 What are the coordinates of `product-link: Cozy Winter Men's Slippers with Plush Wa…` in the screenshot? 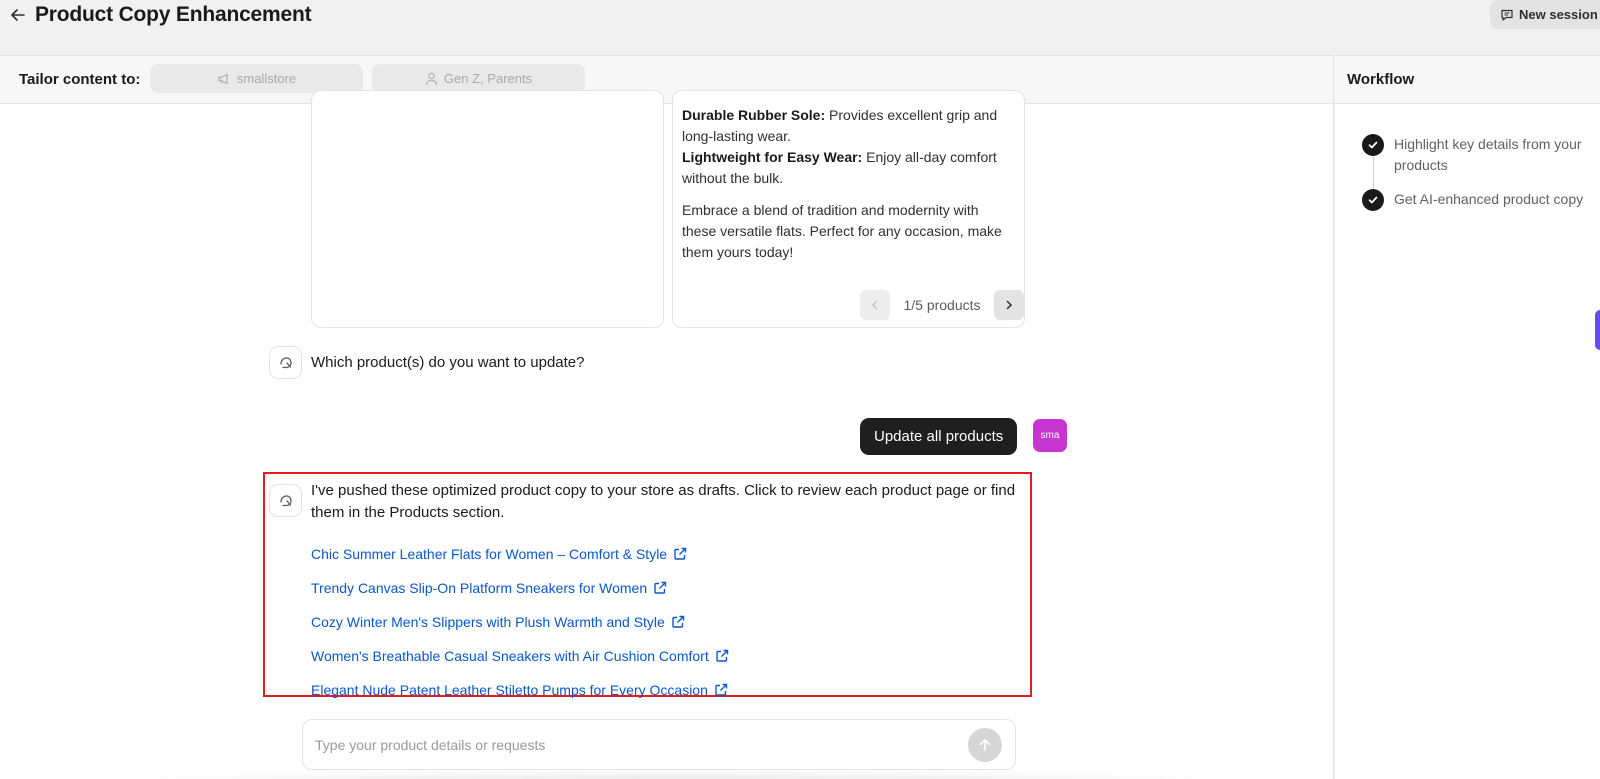 It's located at (520, 622).